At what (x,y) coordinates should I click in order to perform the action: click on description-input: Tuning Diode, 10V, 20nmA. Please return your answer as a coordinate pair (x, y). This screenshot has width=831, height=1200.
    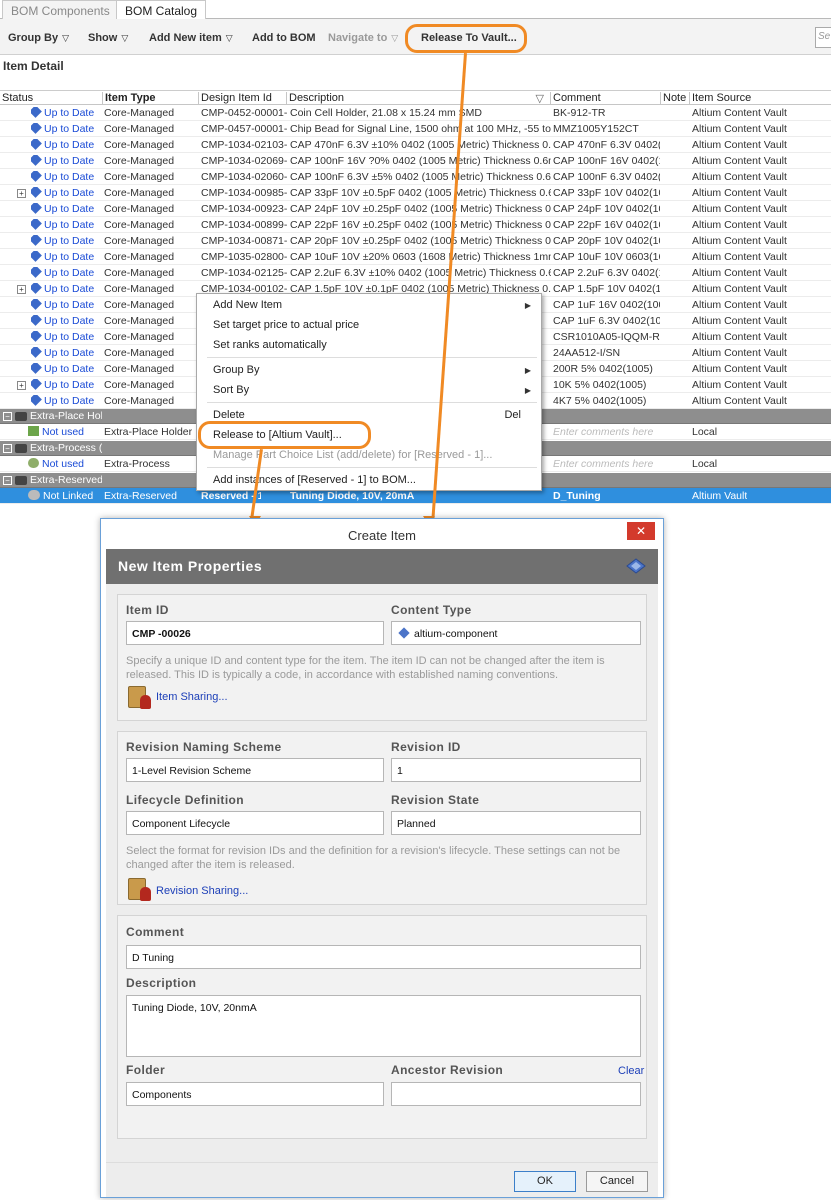
    Looking at the image, I should click on (383, 1026).